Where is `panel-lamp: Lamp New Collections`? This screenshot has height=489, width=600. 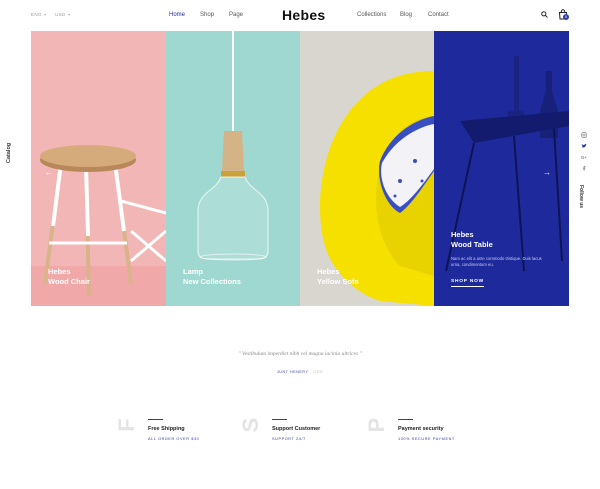
panel-lamp: Lamp New Collections is located at coordinates (233, 168).